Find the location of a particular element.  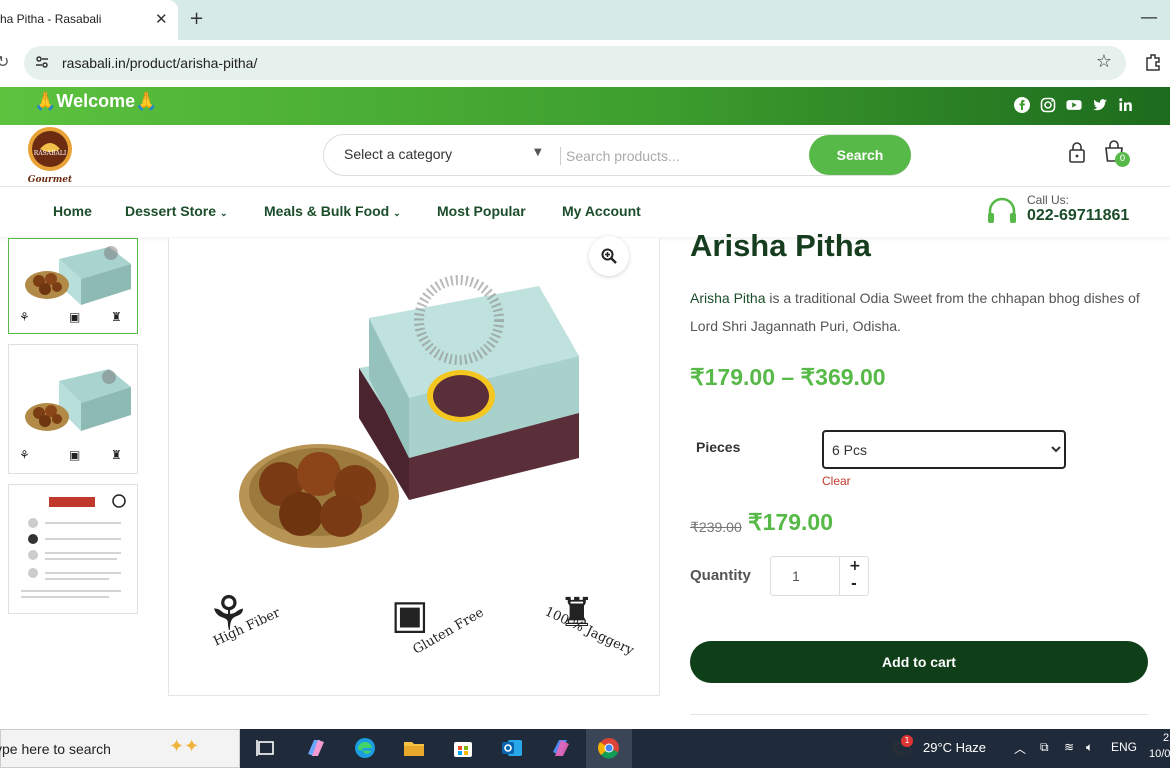

search-bar: Select a category ▼ Search is located at coordinates (617, 155).